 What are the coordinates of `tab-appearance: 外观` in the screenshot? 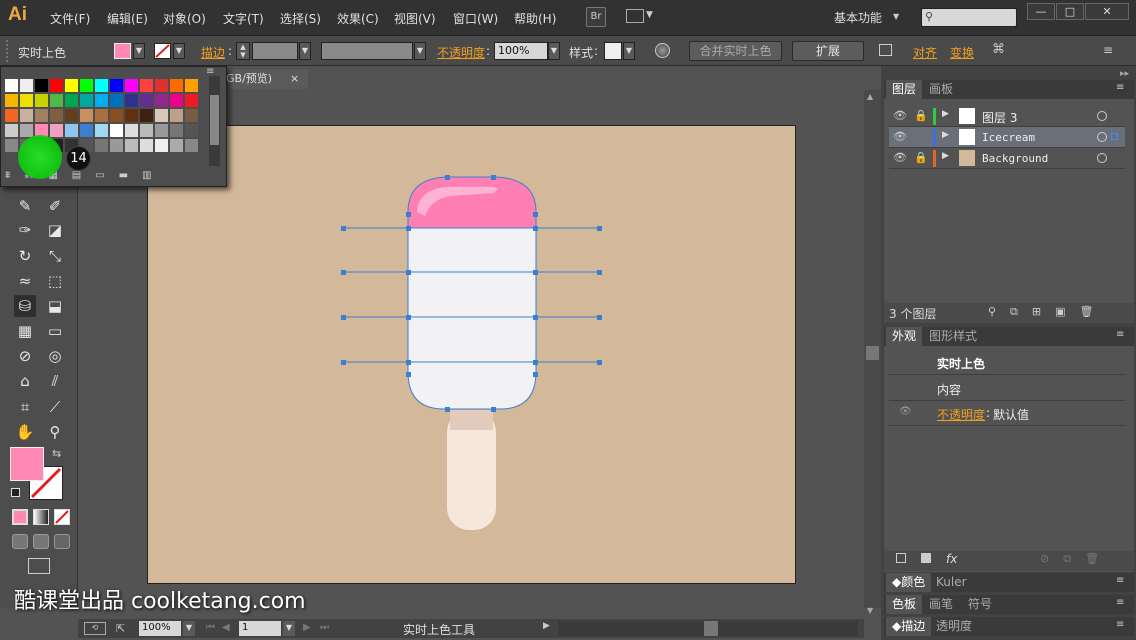 It's located at (904, 336).